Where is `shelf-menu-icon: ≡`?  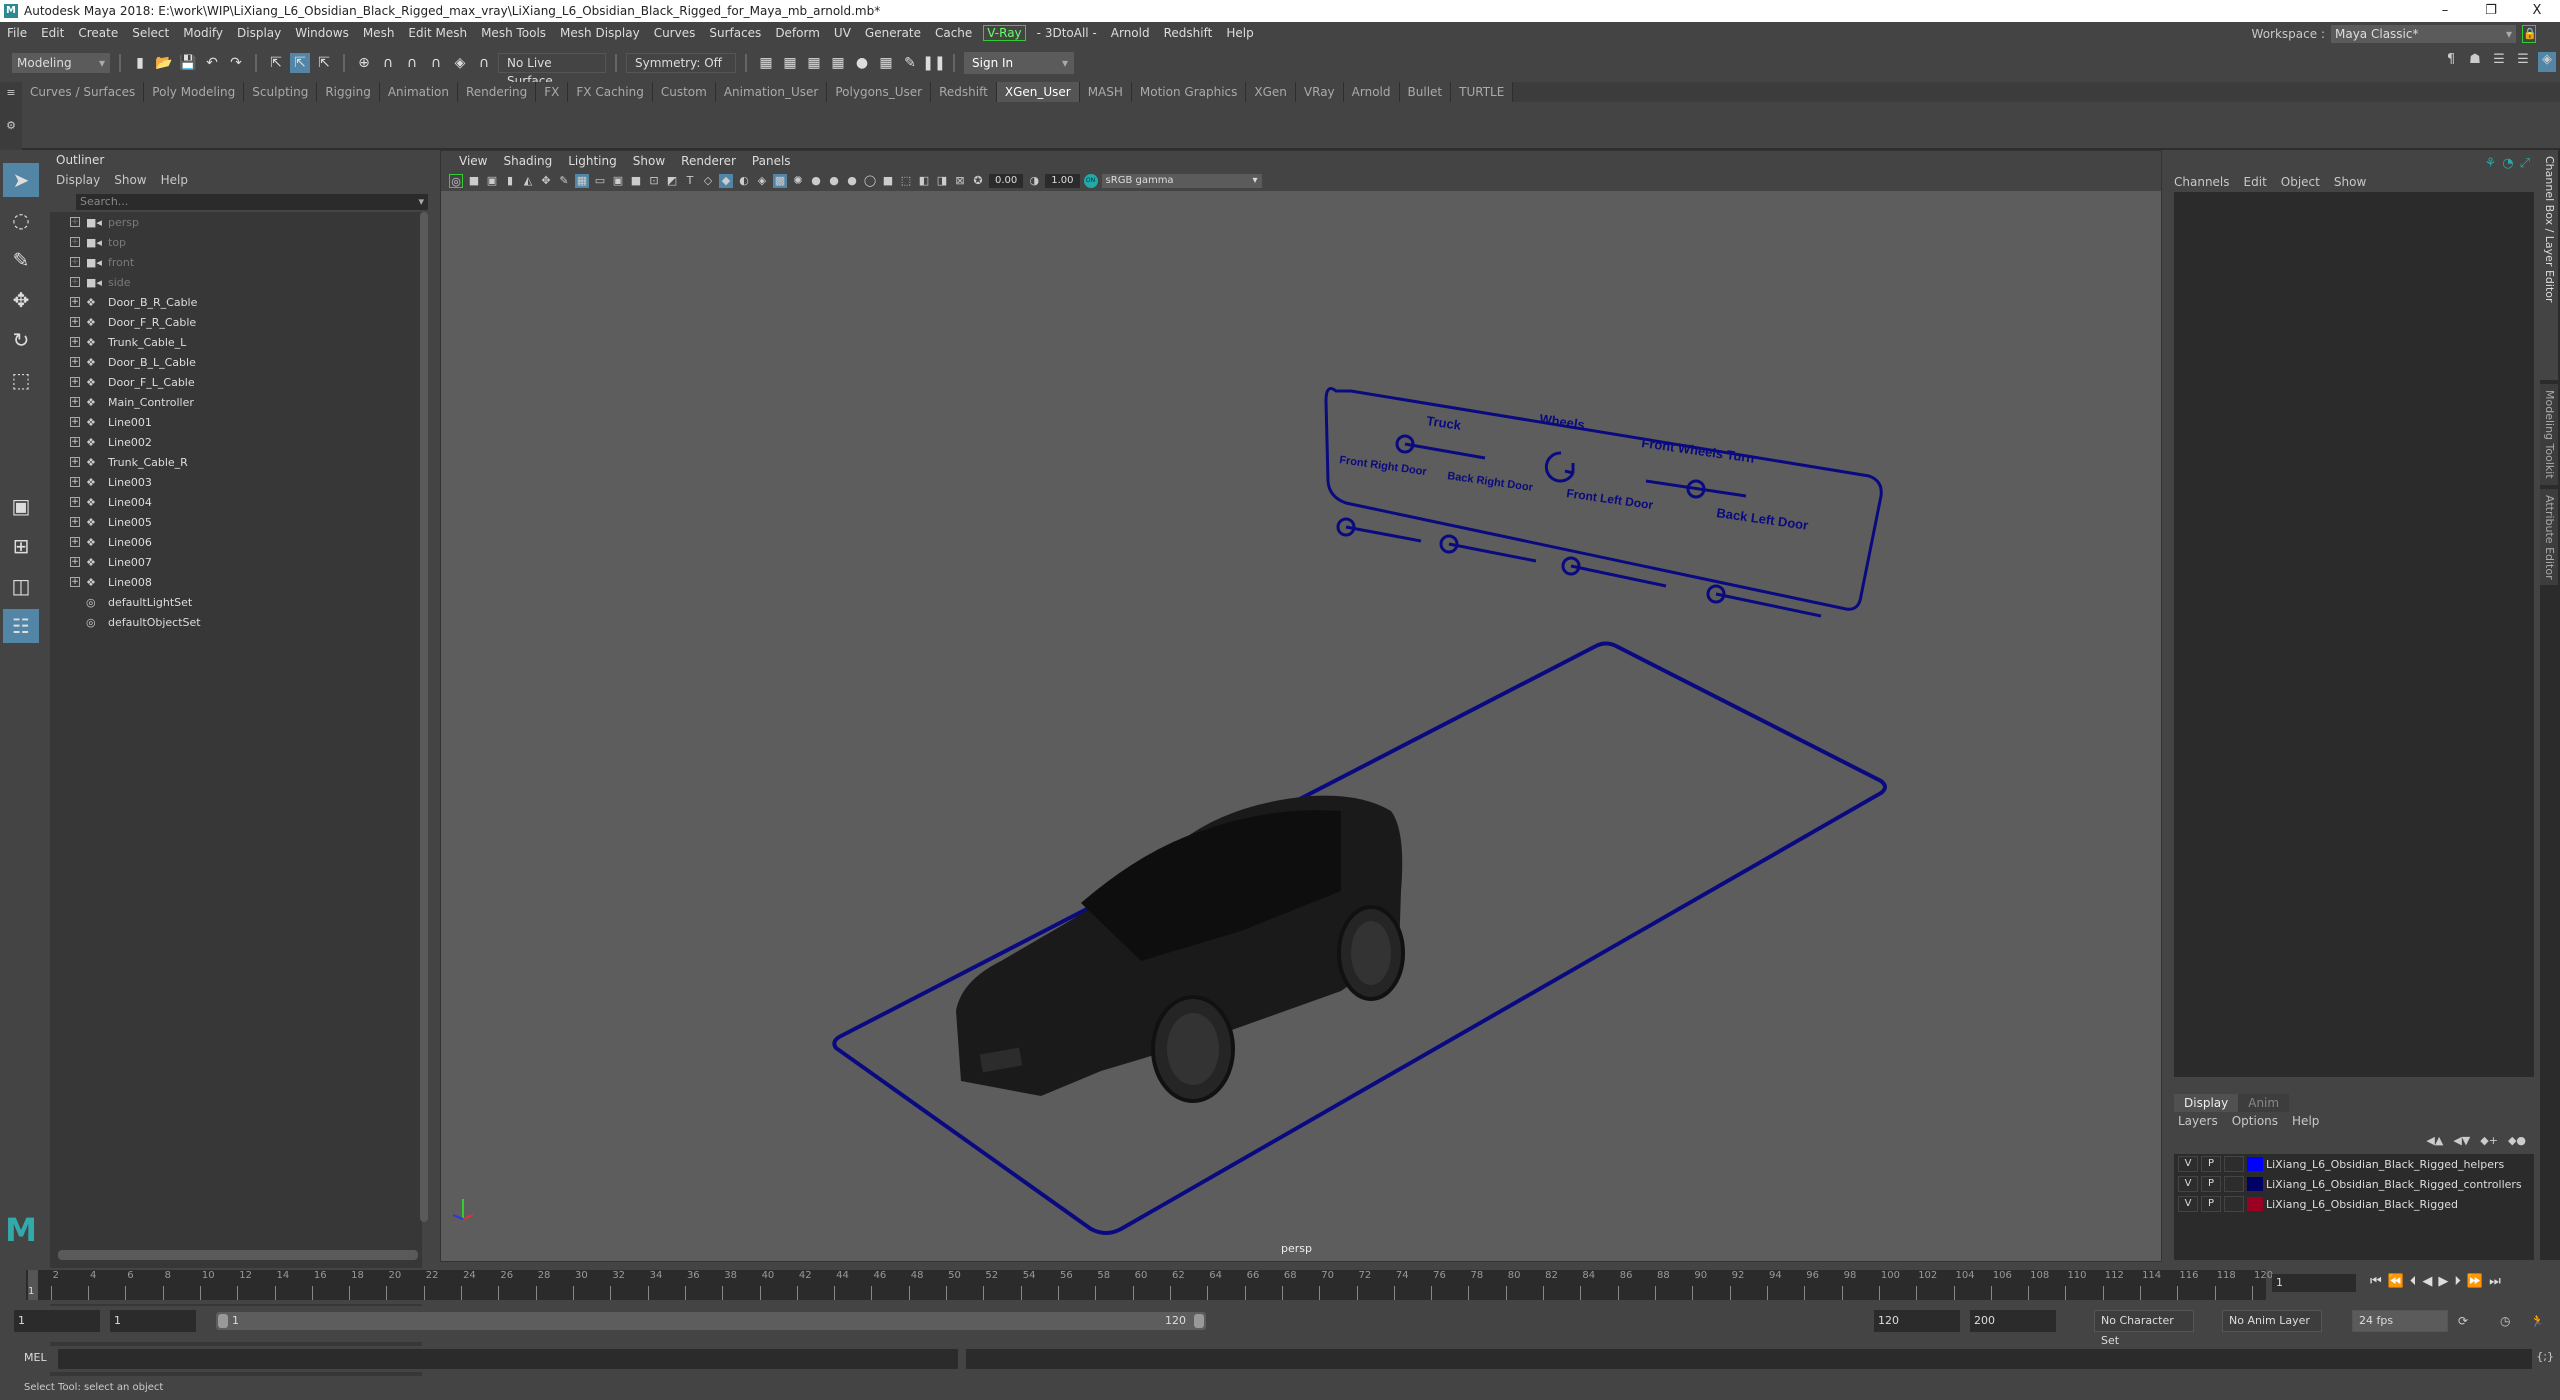 shelf-menu-icon: ≡ is located at coordinates (11, 92).